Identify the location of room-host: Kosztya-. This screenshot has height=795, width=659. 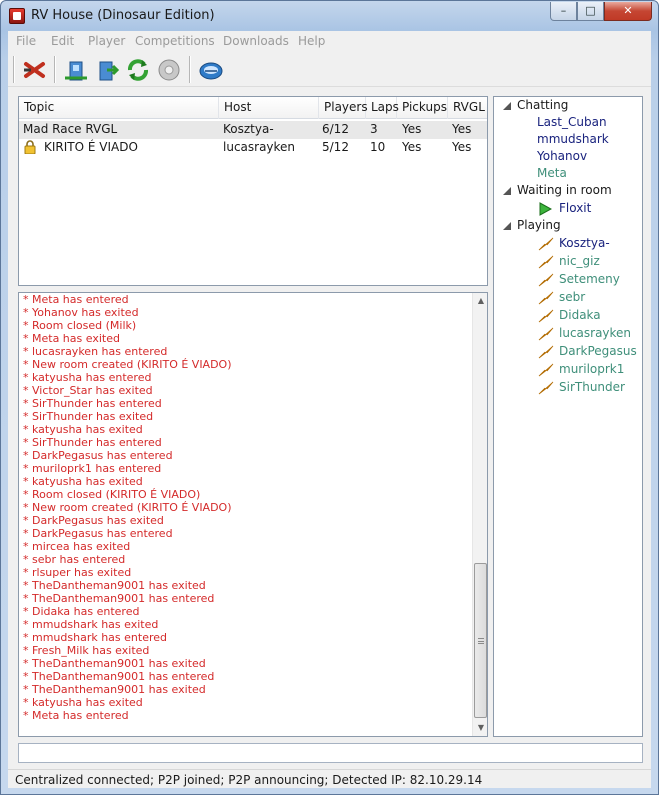
(248, 129).